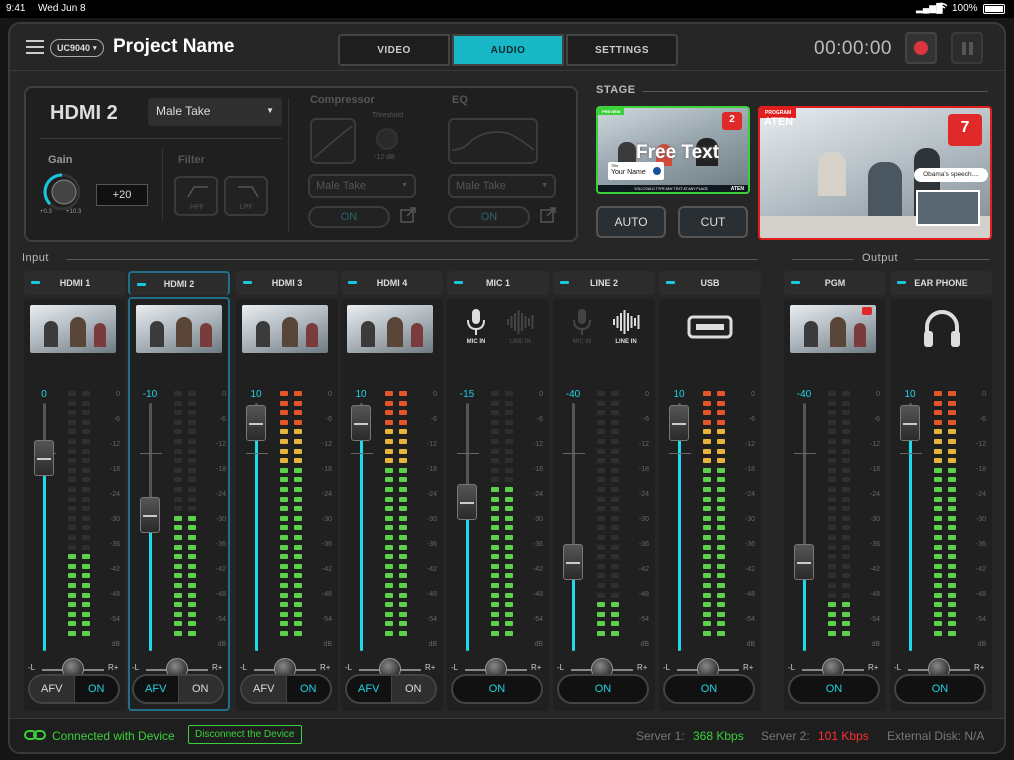 This screenshot has height=760, width=1014. Describe the element at coordinates (62, 8) in the screenshot. I see `status-date: Wed Jun 8` at that location.